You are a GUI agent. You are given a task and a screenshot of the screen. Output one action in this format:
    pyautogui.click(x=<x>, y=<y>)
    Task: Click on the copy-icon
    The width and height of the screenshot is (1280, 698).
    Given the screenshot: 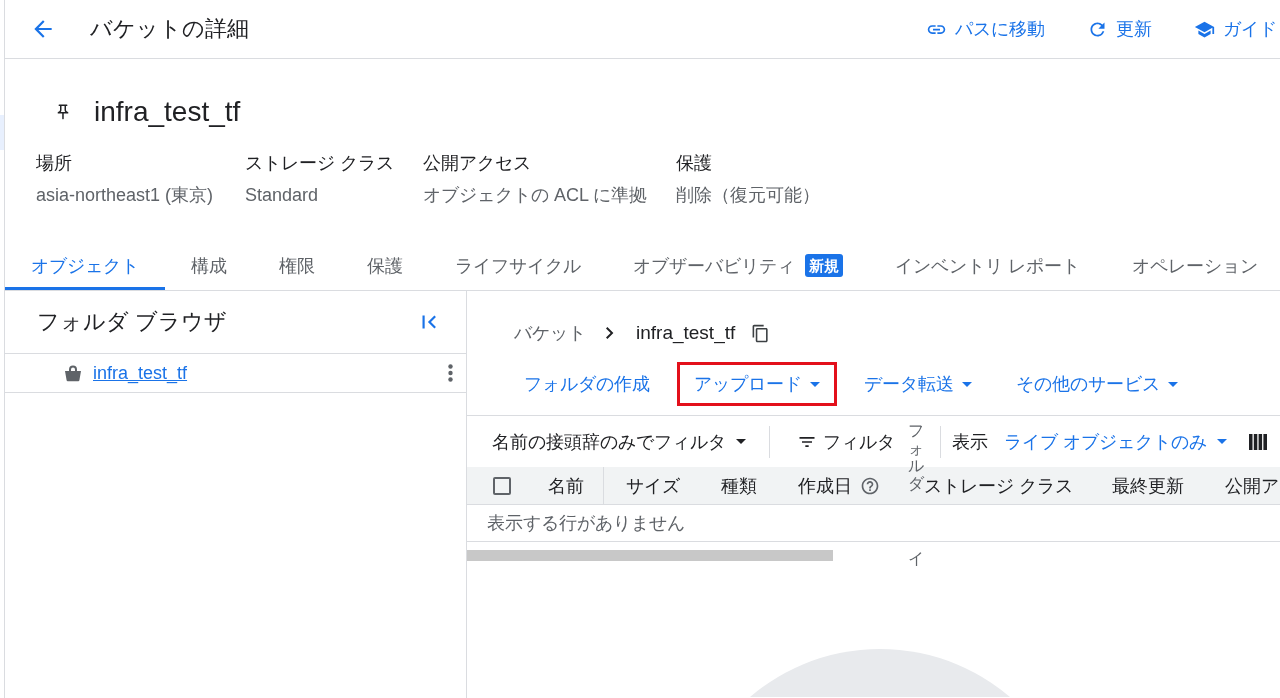 What is the action you would take?
    pyautogui.click(x=761, y=333)
    